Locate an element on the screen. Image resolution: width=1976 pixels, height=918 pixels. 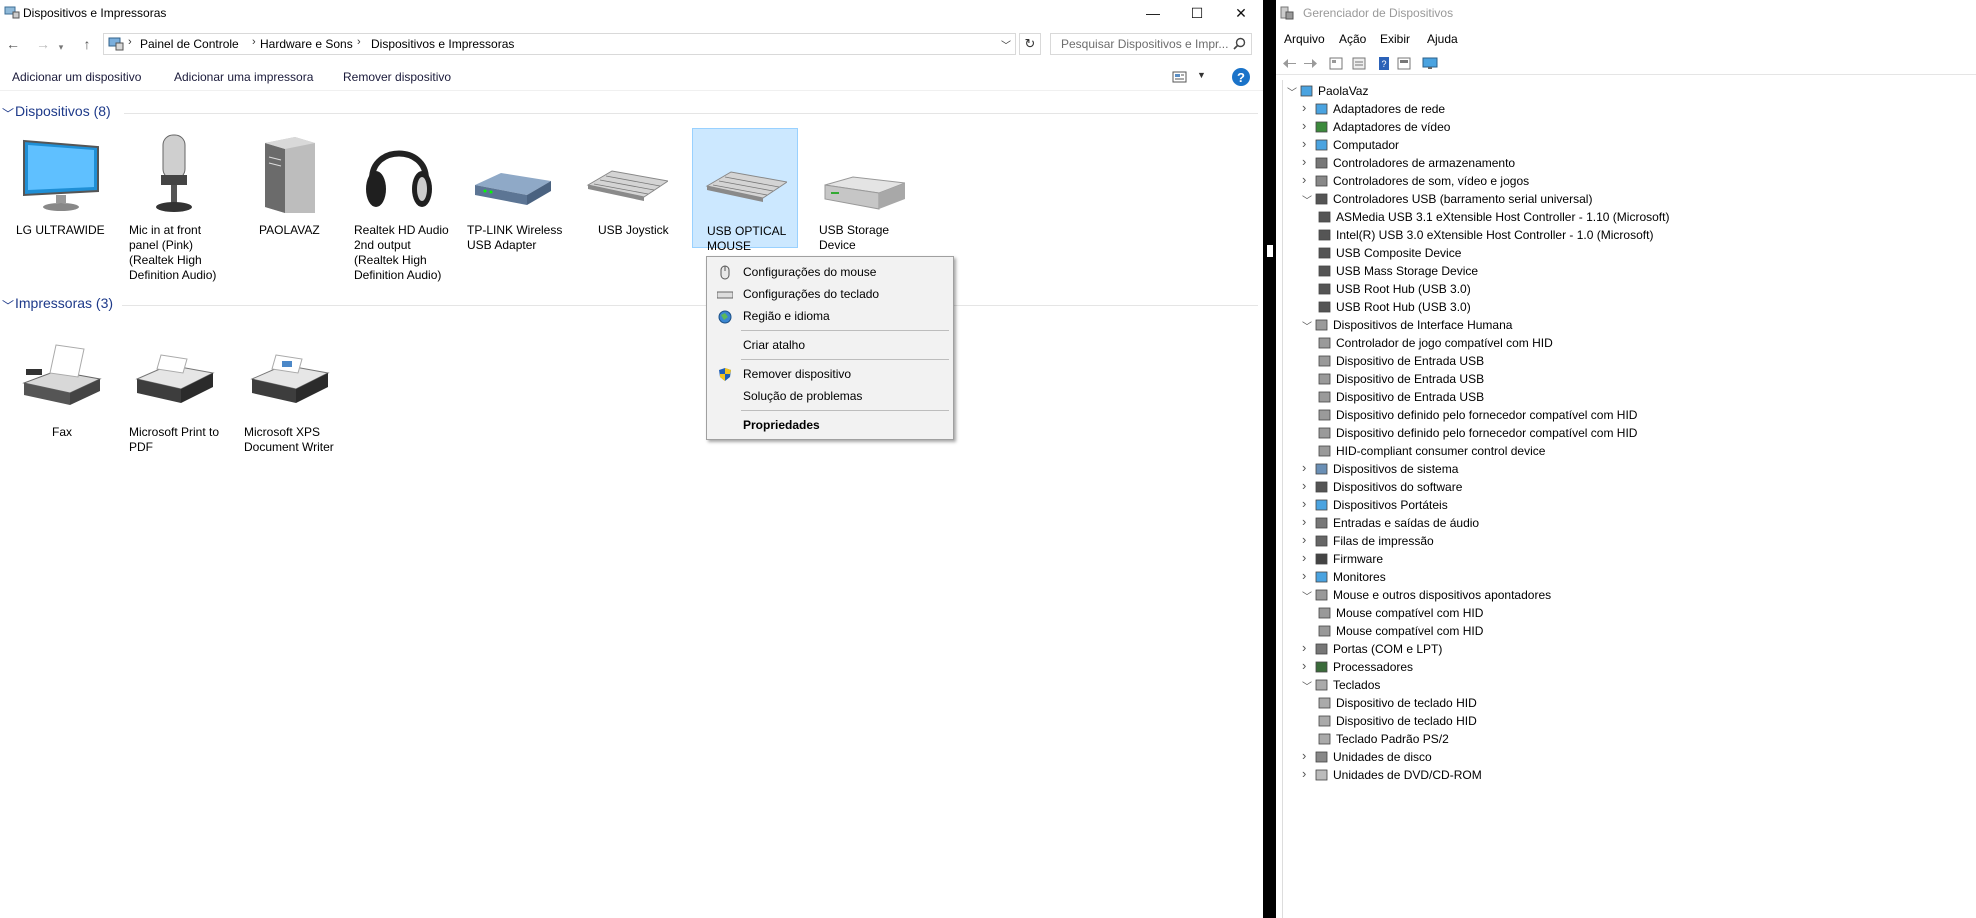
menu-help: Ajuda is located at coordinates (1442, 39).